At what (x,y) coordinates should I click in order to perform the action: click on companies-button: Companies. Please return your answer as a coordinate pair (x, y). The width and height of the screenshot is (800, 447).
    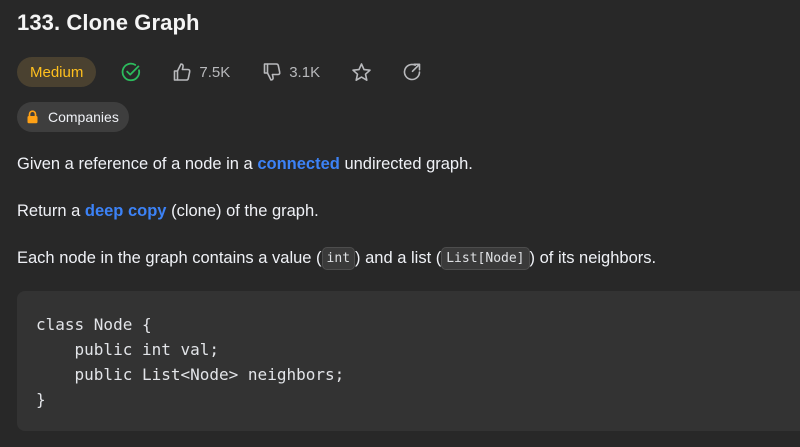
    Looking at the image, I should click on (73, 117).